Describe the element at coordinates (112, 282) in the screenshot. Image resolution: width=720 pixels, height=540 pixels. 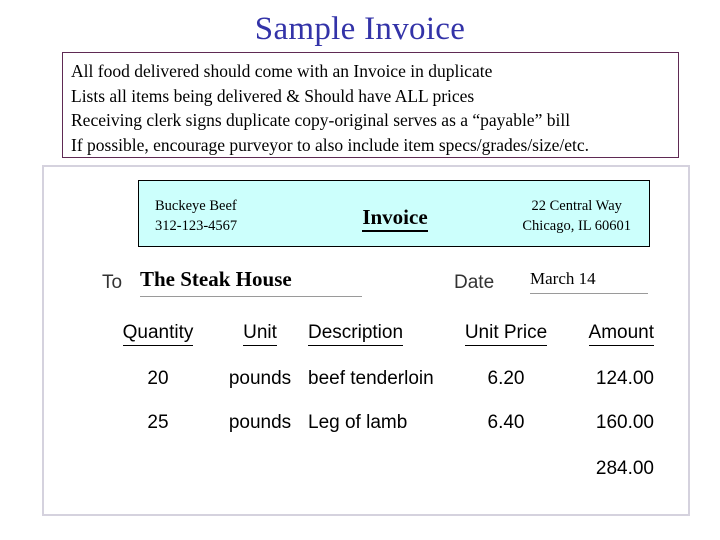
I see `to-label: To` at that location.